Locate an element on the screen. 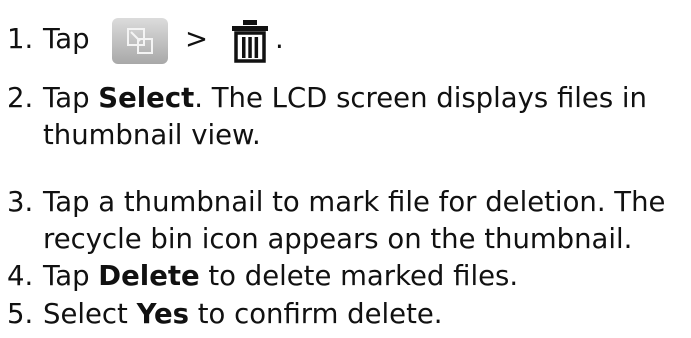  step-number: 5. is located at coordinates (20, 314).